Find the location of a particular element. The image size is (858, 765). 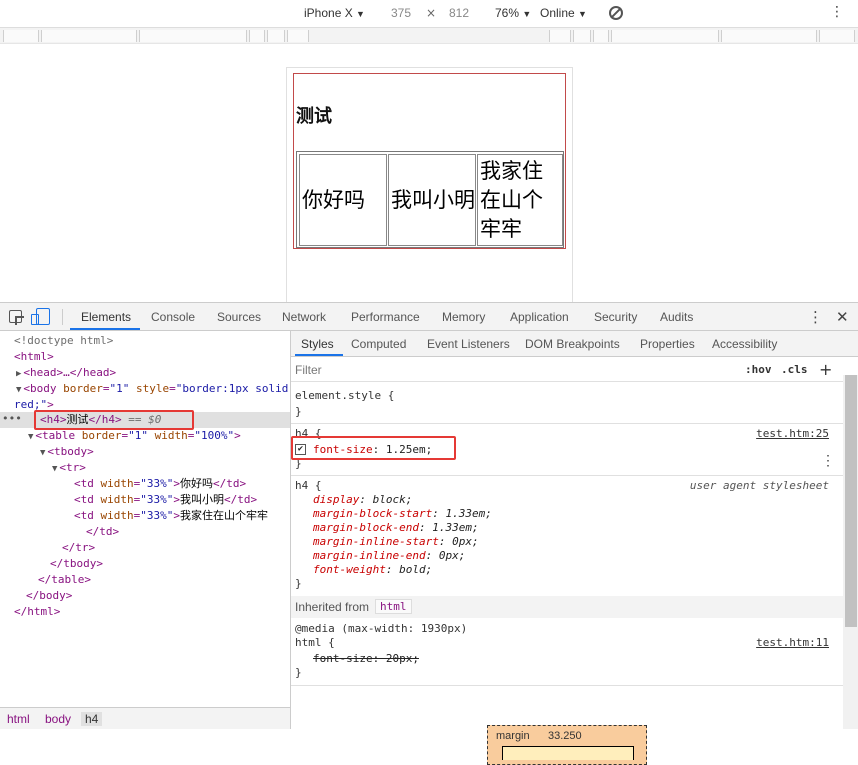

inspect-element-icon is located at coordinates (16, 317).